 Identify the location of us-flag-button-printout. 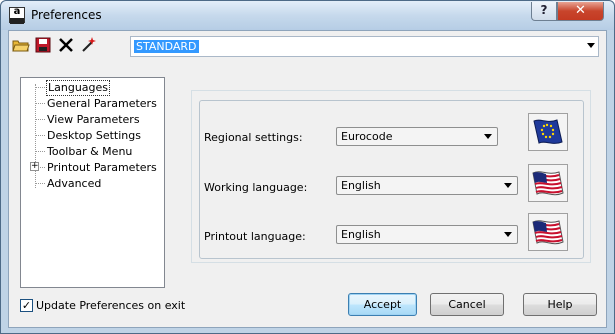
(548, 232).